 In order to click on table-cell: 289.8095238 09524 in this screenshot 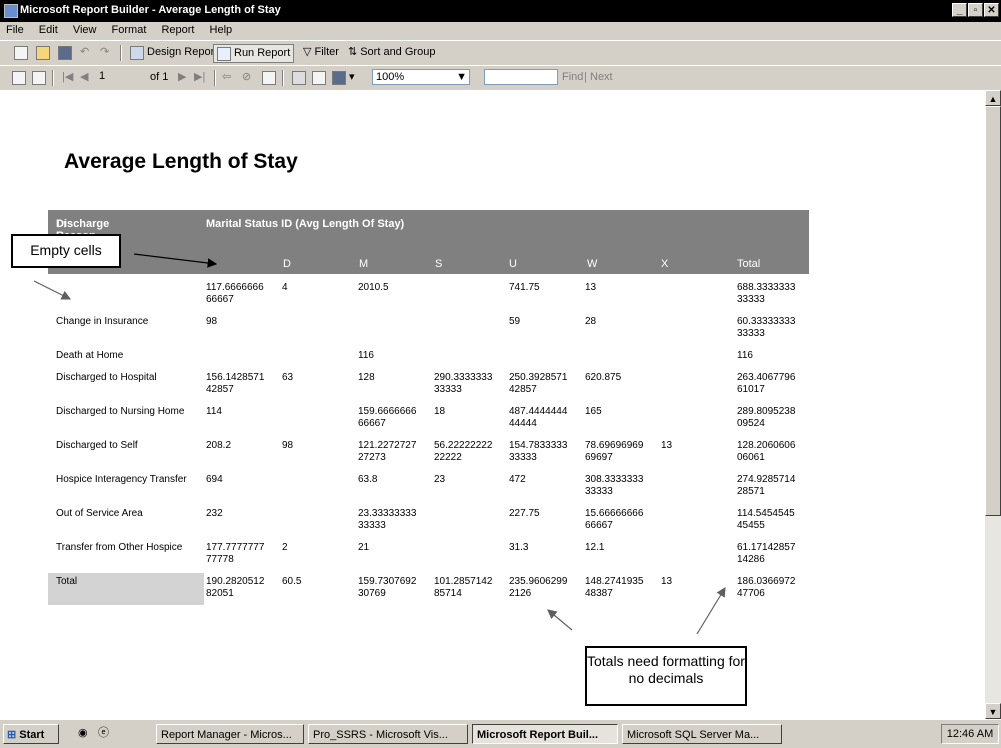, I will do `click(766, 417)`.